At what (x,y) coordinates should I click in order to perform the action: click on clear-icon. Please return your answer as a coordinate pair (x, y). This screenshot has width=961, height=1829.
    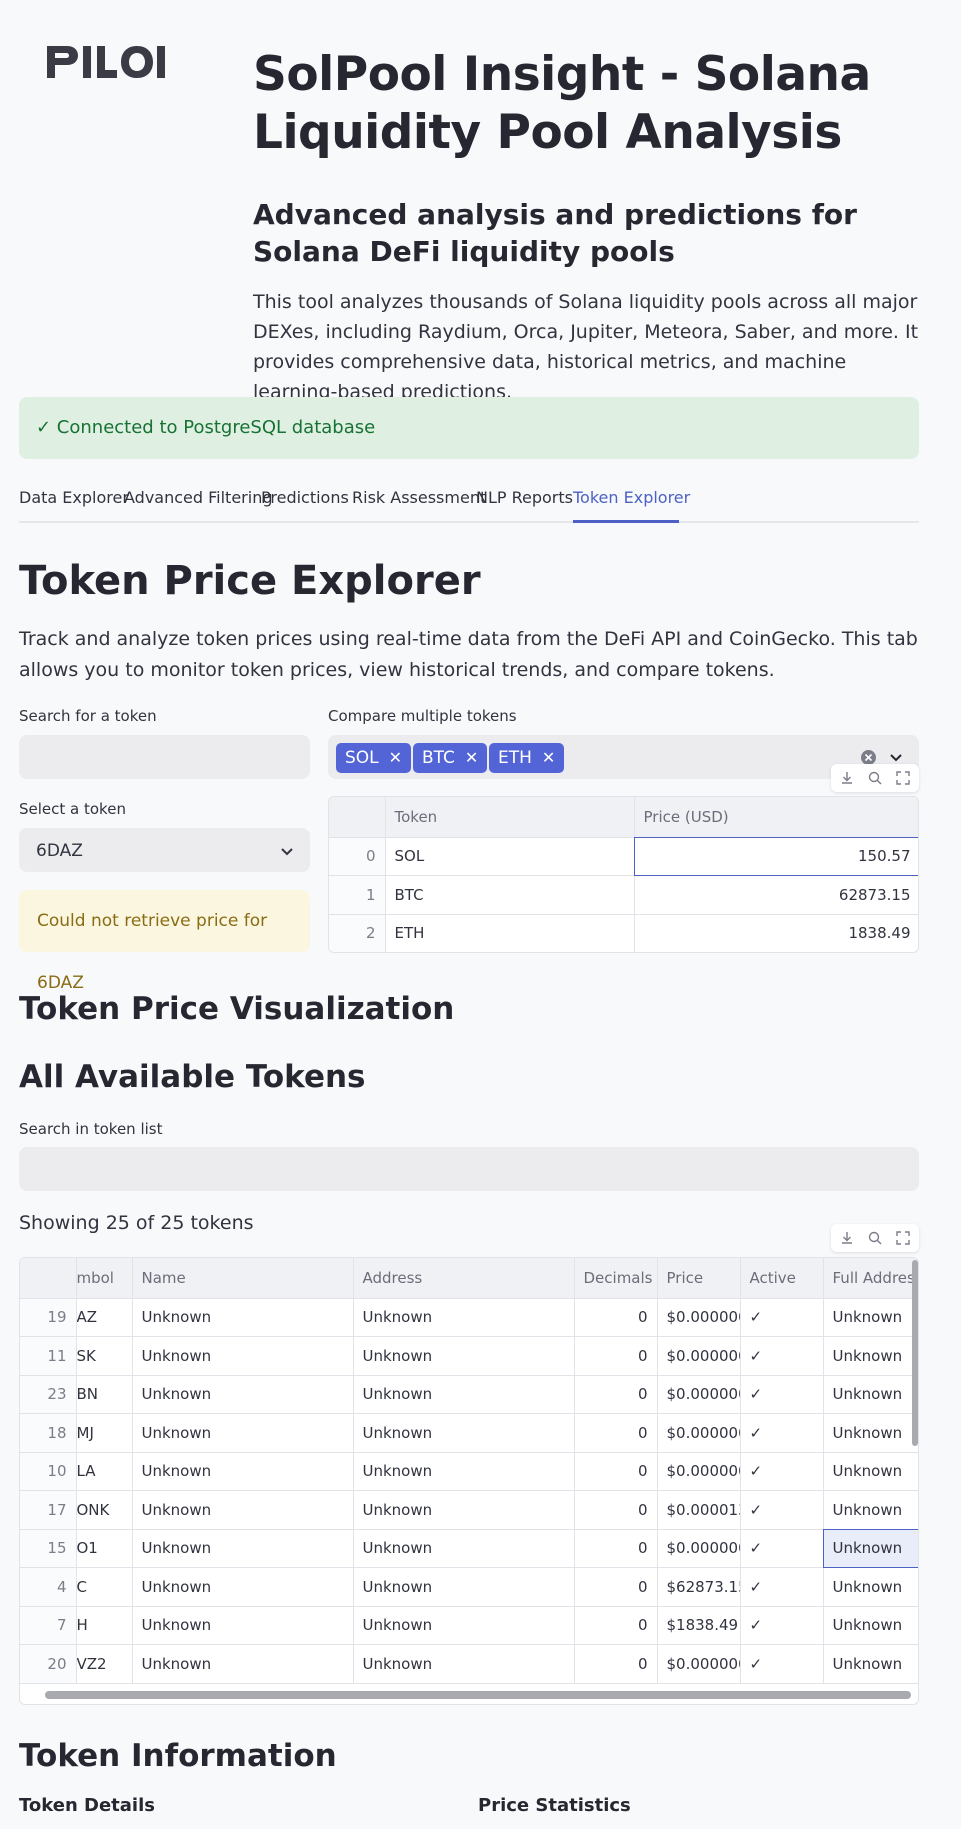
    Looking at the image, I should click on (868, 757).